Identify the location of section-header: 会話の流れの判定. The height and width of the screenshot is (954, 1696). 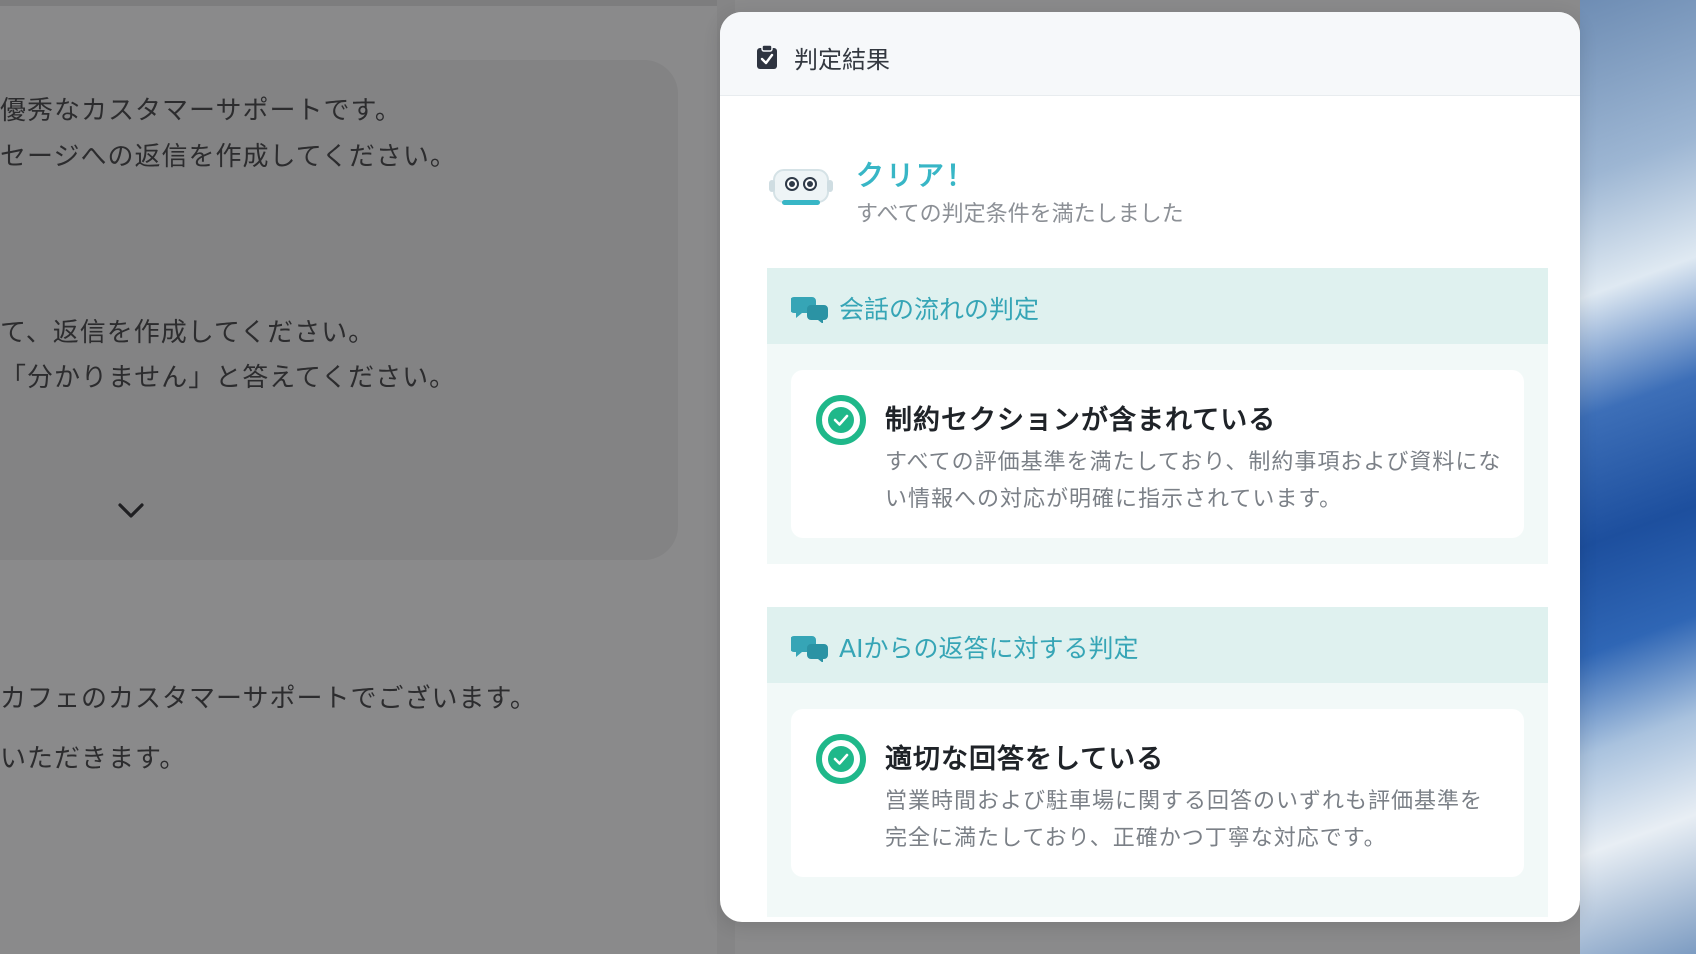
(1157, 306).